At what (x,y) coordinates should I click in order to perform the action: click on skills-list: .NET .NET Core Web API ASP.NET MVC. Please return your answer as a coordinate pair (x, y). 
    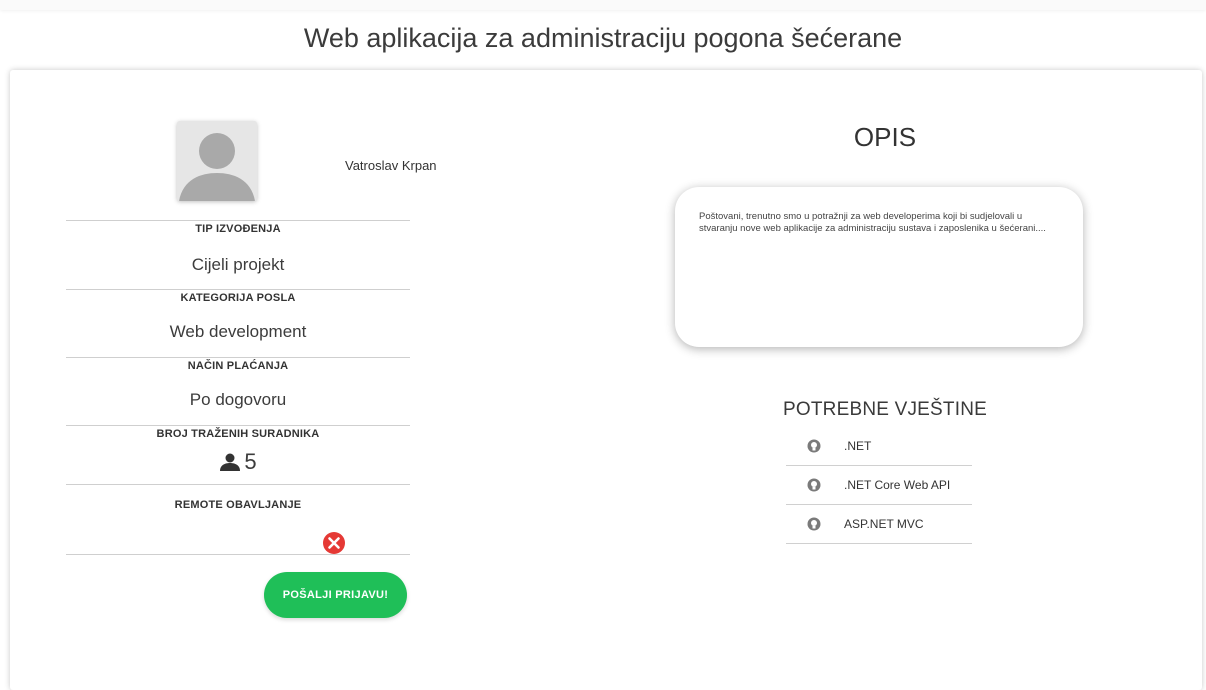
    Looking at the image, I should click on (879, 485).